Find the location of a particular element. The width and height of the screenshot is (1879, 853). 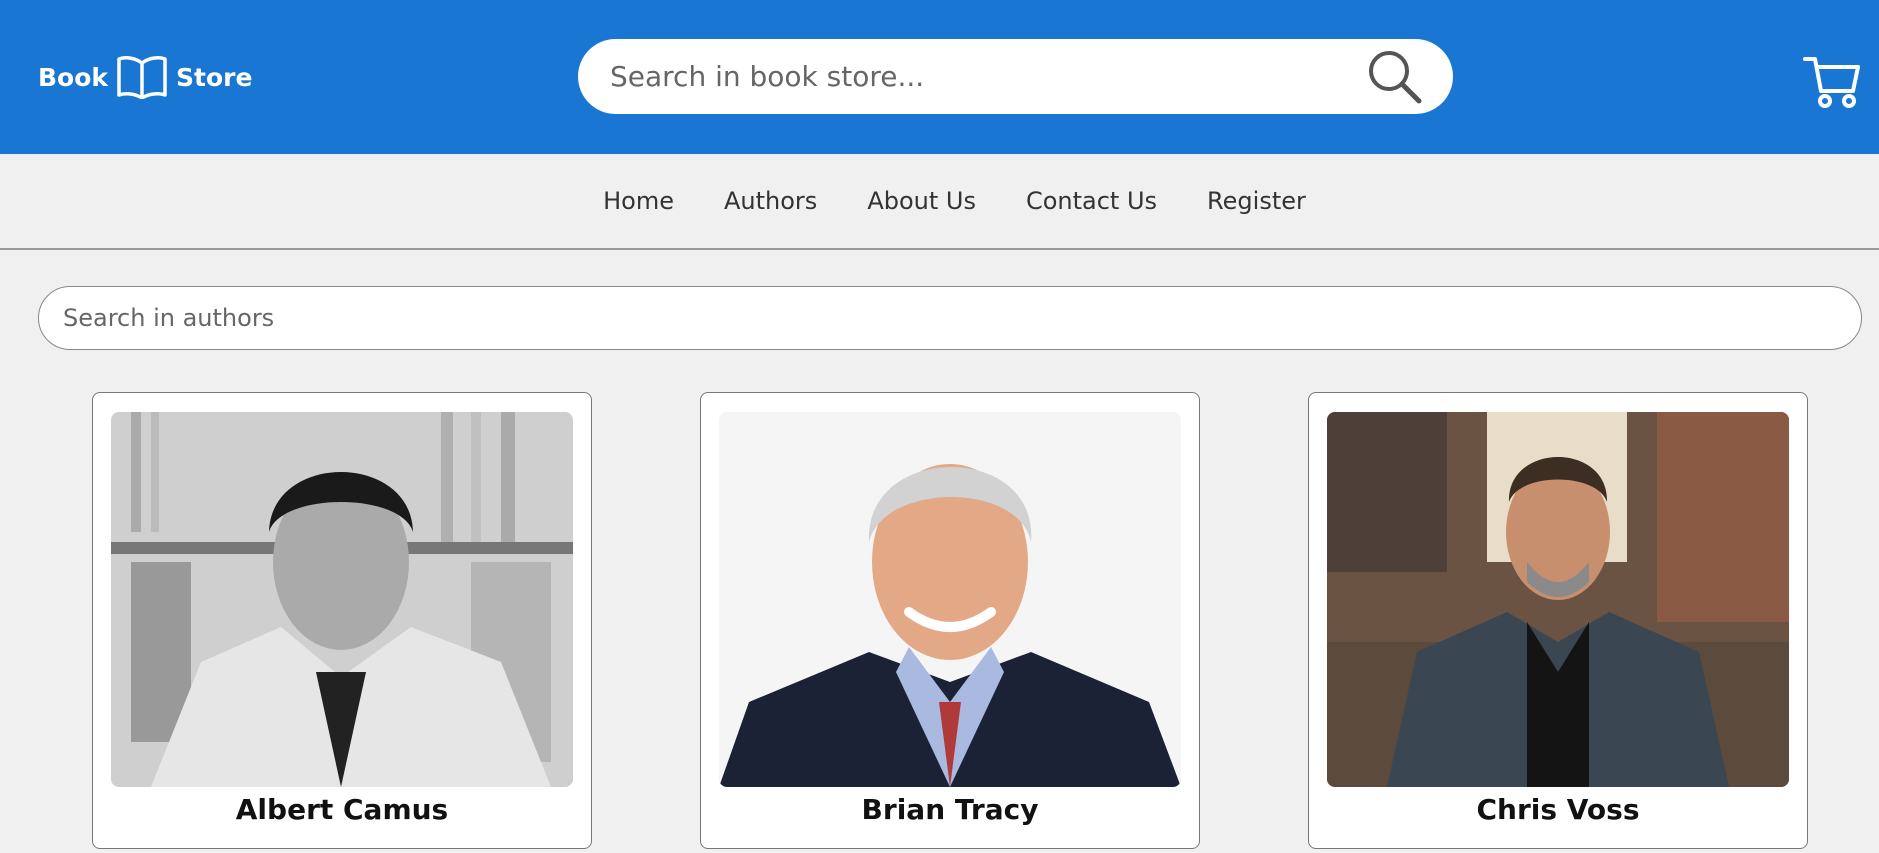

site-logo: Book Store is located at coordinates (145, 77).